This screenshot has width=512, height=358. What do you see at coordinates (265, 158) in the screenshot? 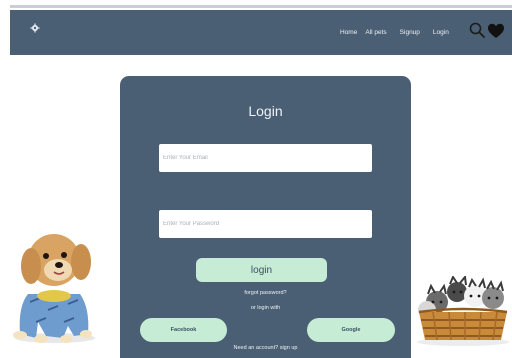
I see `email-input` at bounding box center [265, 158].